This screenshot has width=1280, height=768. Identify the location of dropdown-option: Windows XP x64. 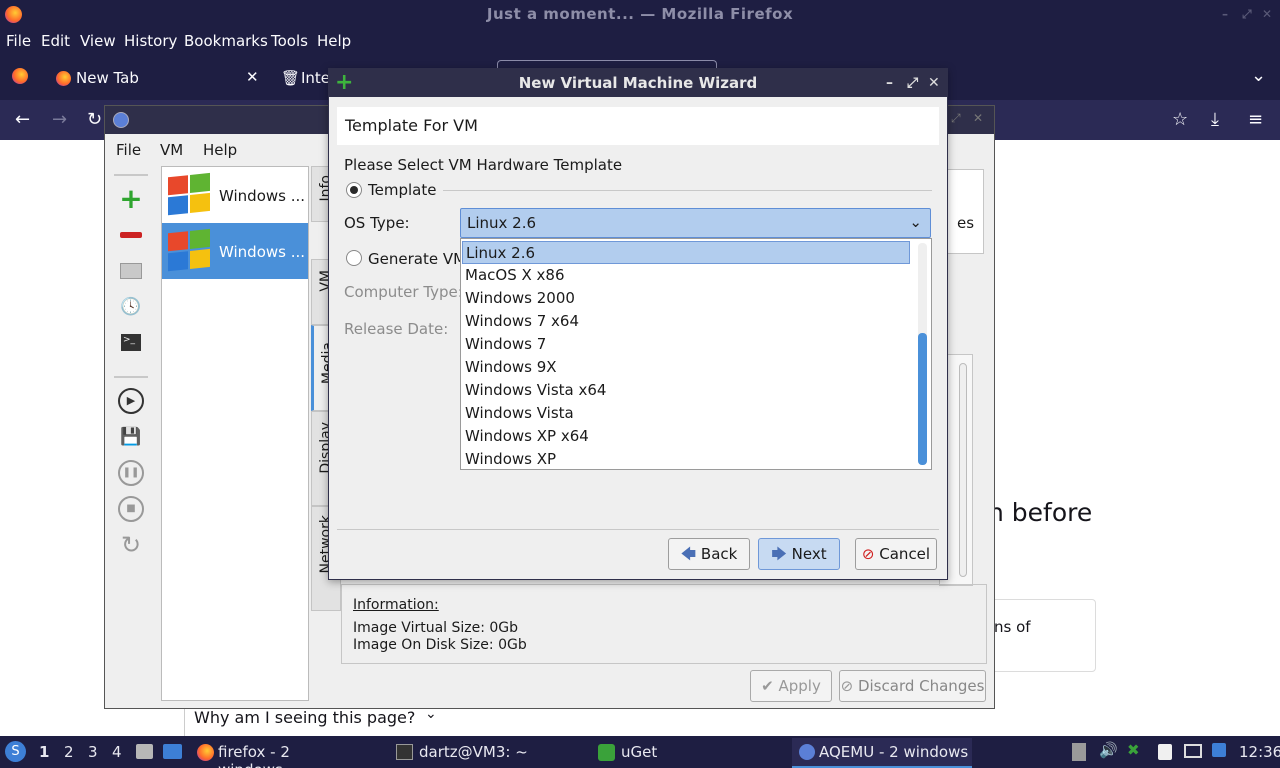
(686, 436).